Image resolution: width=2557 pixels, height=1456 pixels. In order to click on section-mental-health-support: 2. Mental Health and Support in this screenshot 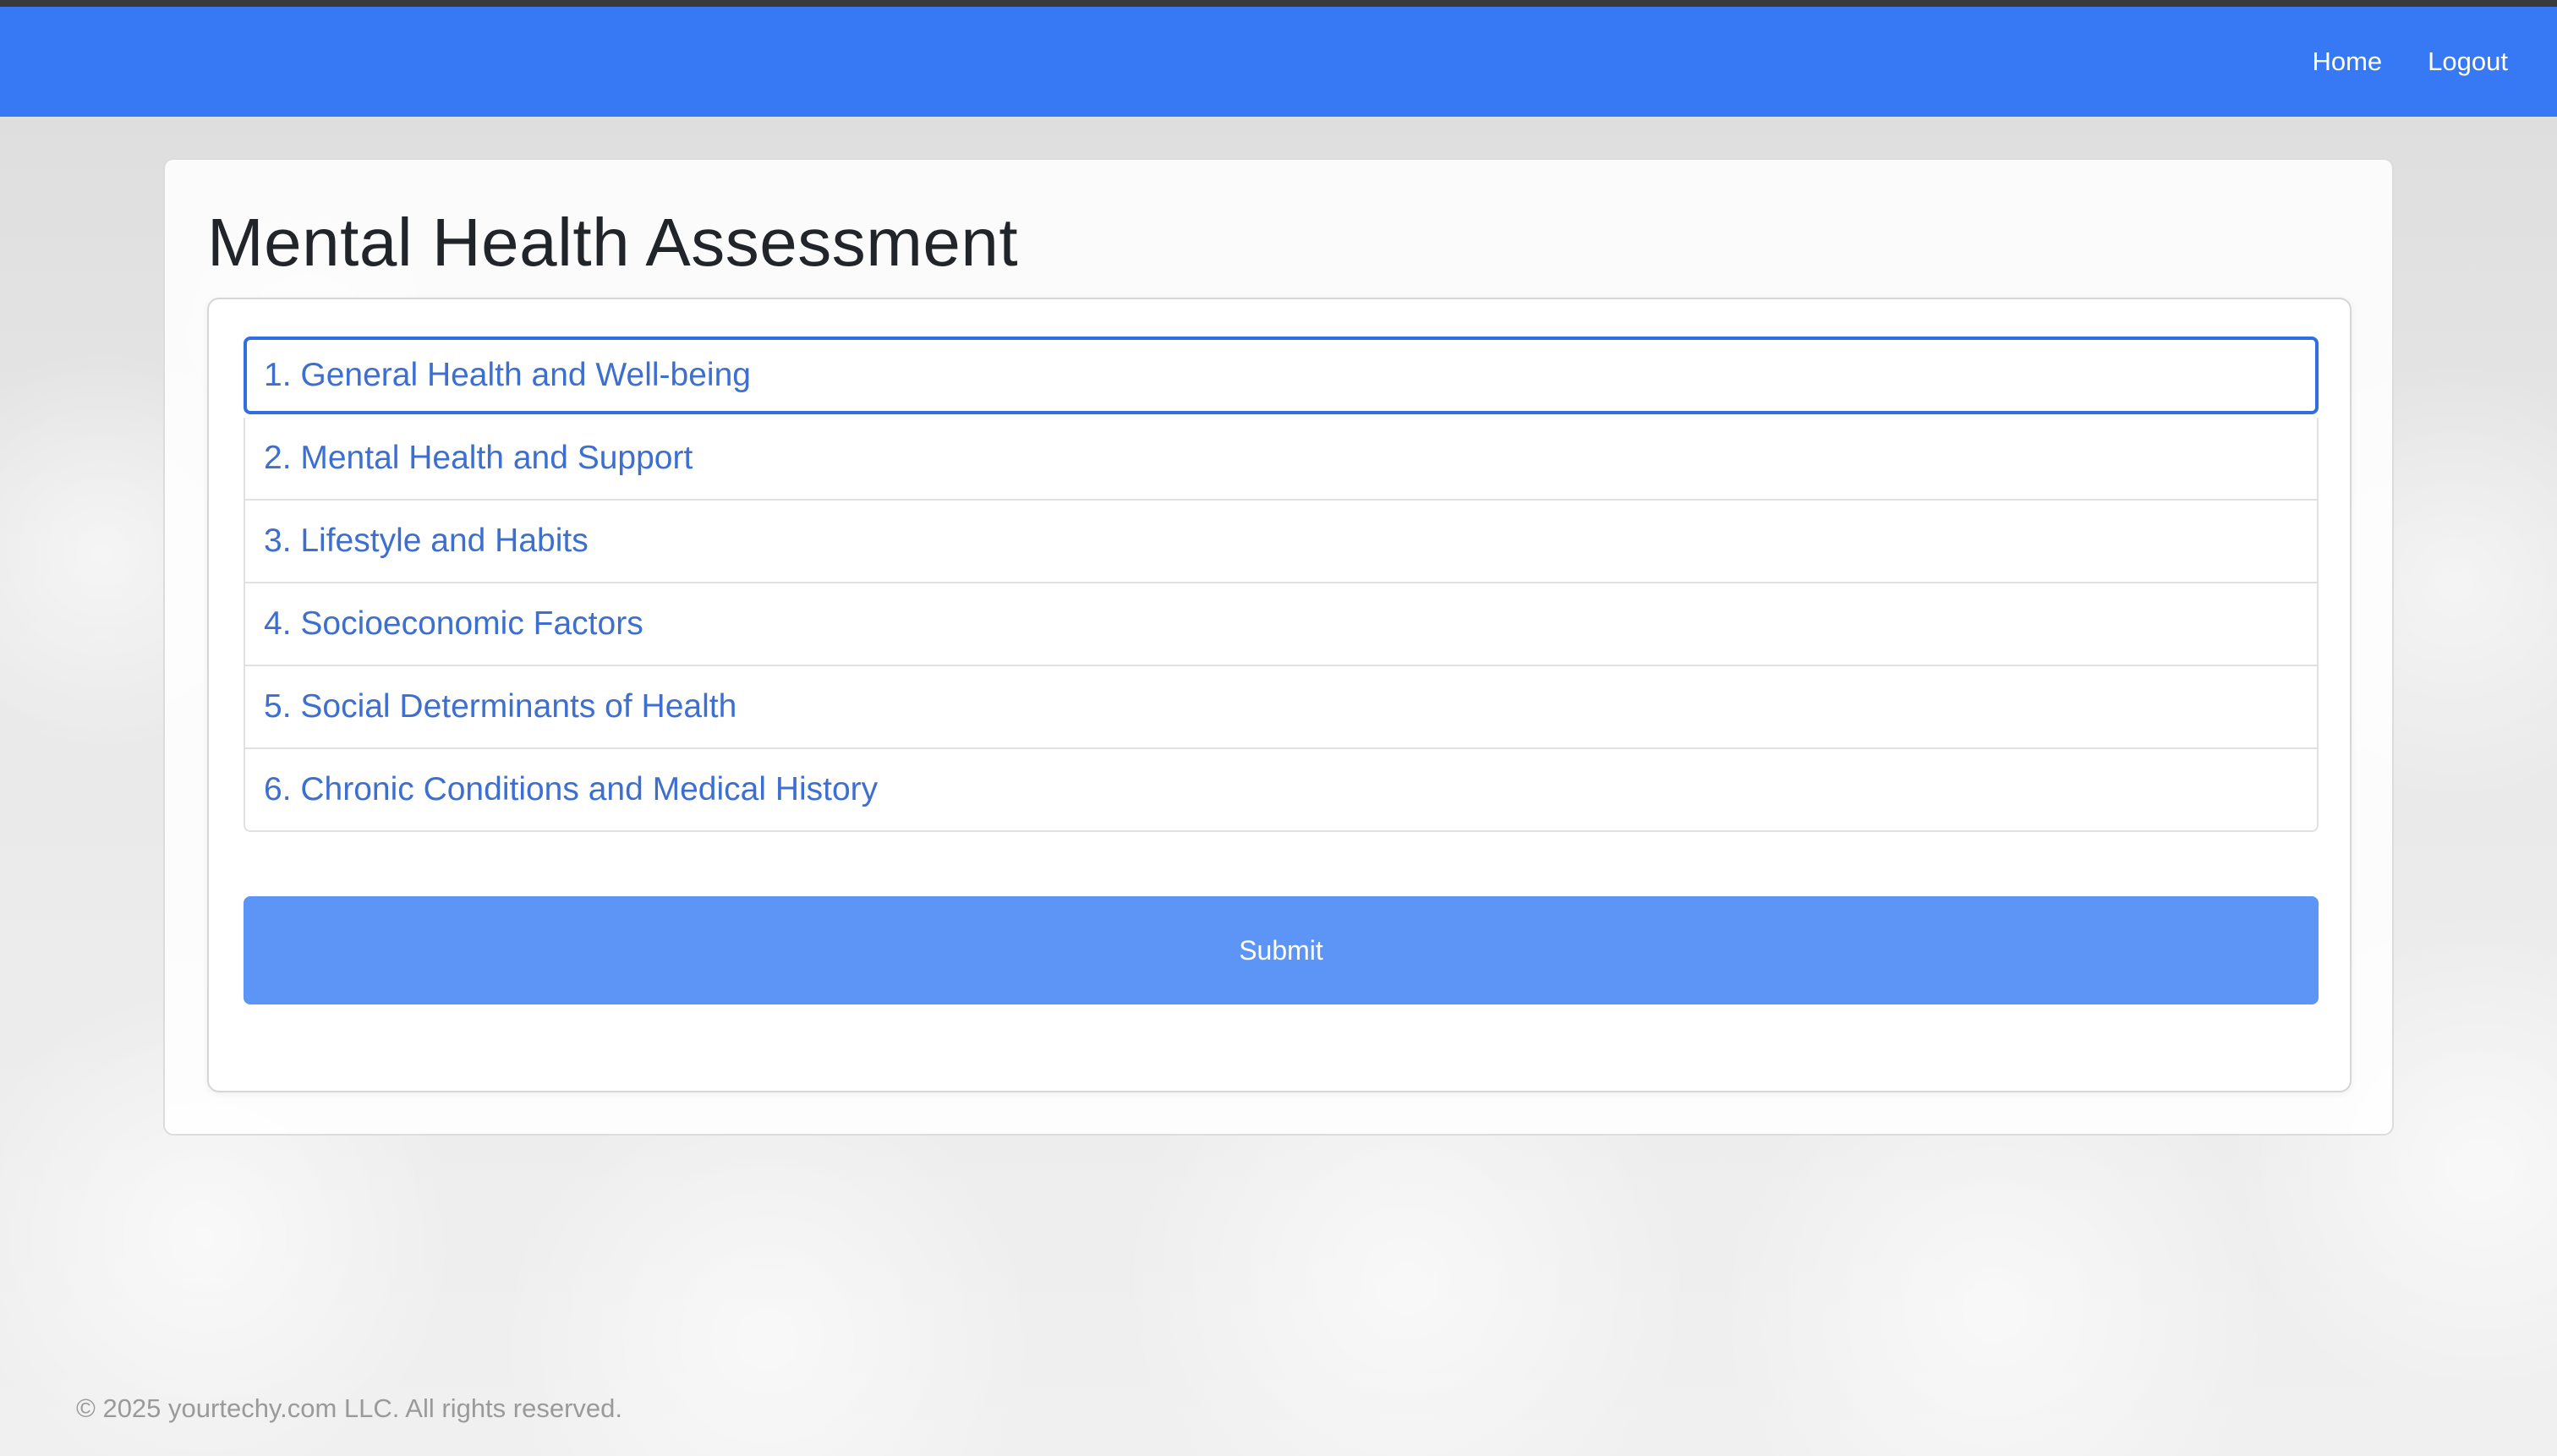, I will do `click(1281, 459)`.